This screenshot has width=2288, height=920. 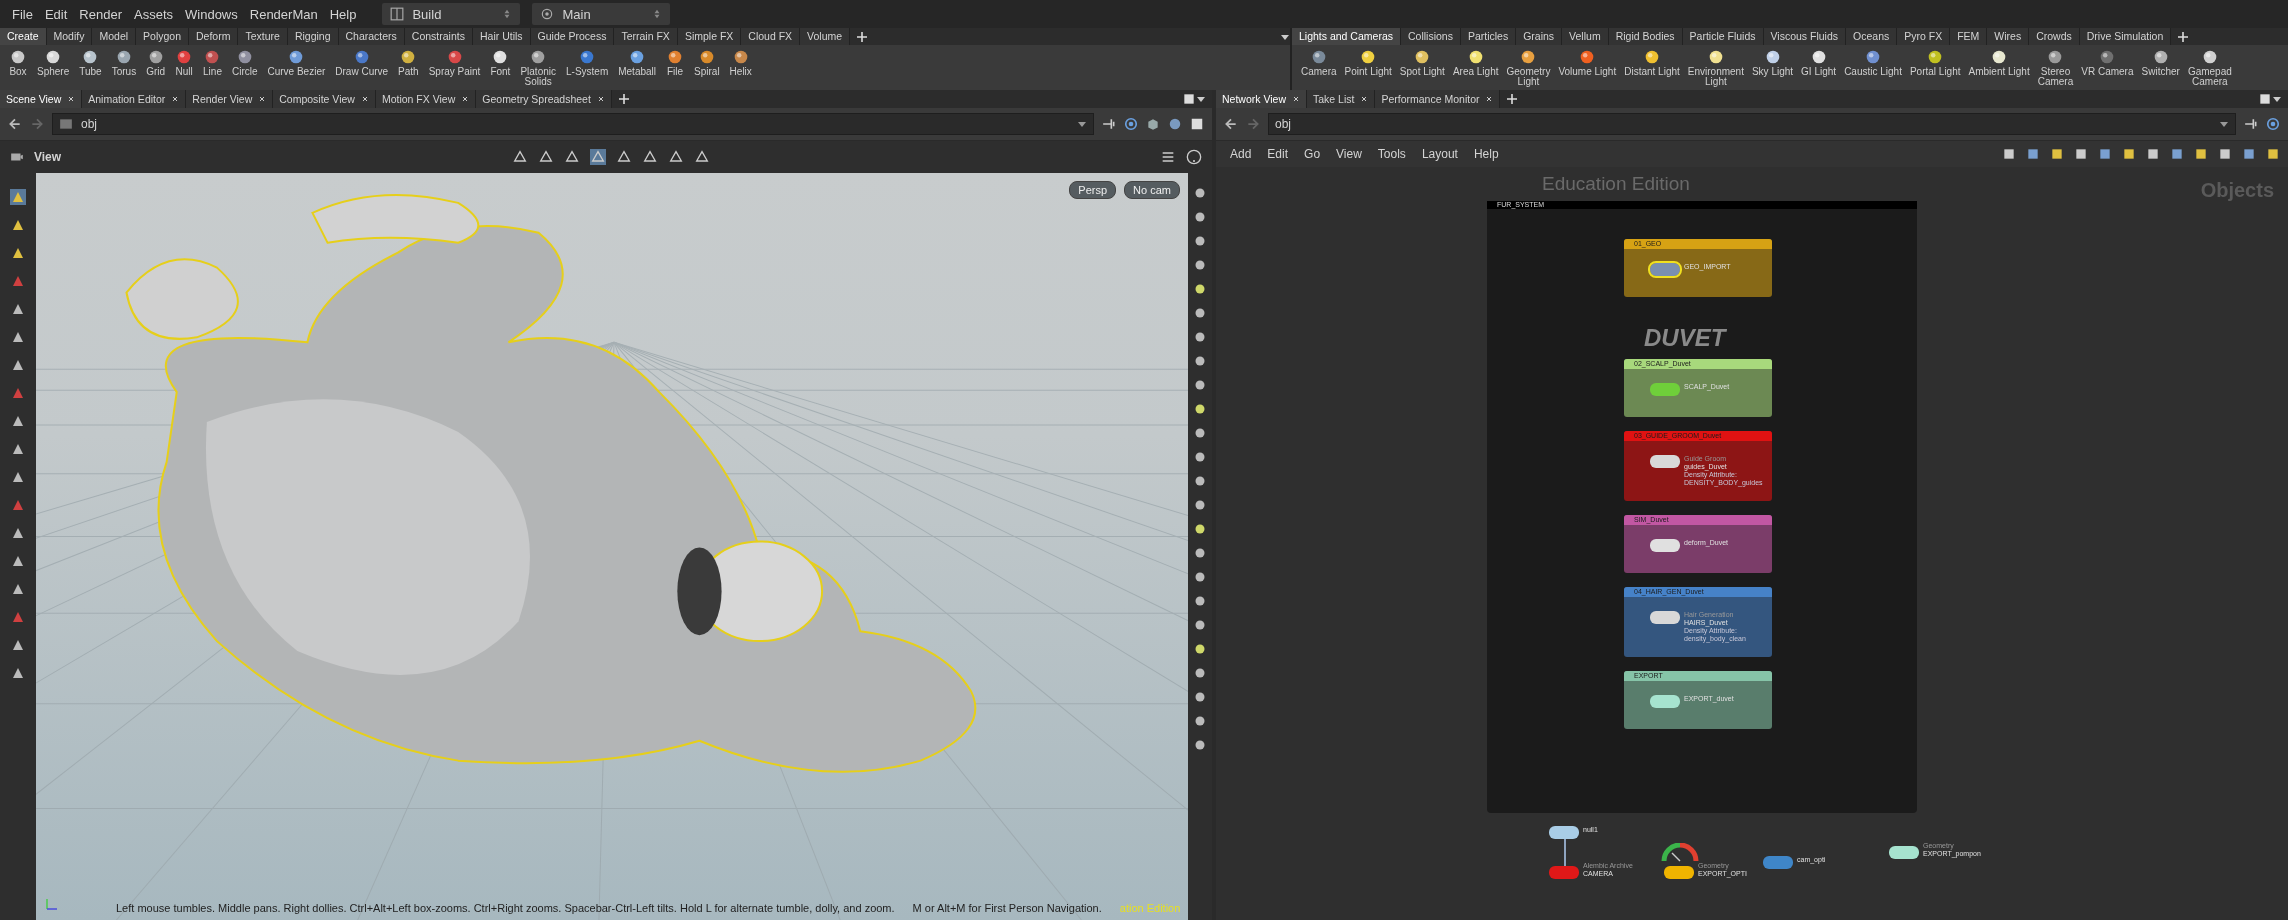 I want to click on shelf-tab: Guide Process, so click(x=572, y=36).